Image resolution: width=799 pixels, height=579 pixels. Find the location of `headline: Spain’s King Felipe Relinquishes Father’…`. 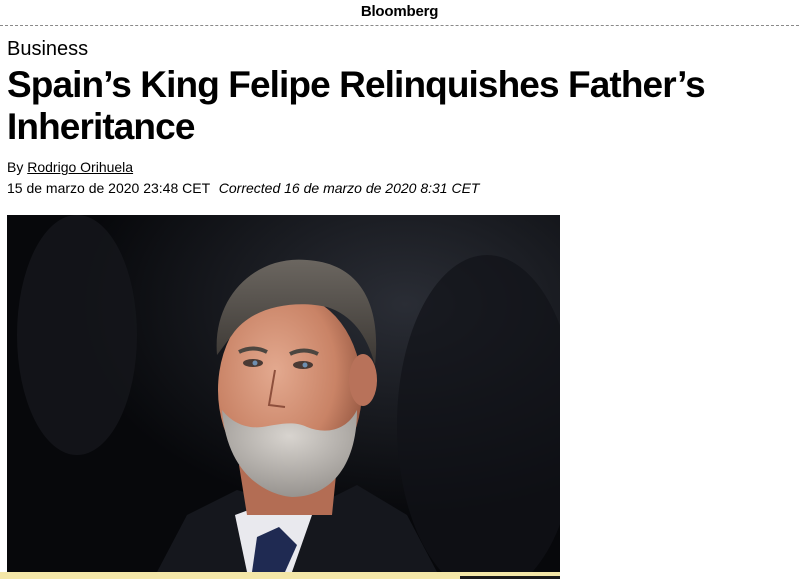

headline: Spain’s King Felipe Relinquishes Father’… is located at coordinates (356, 105).